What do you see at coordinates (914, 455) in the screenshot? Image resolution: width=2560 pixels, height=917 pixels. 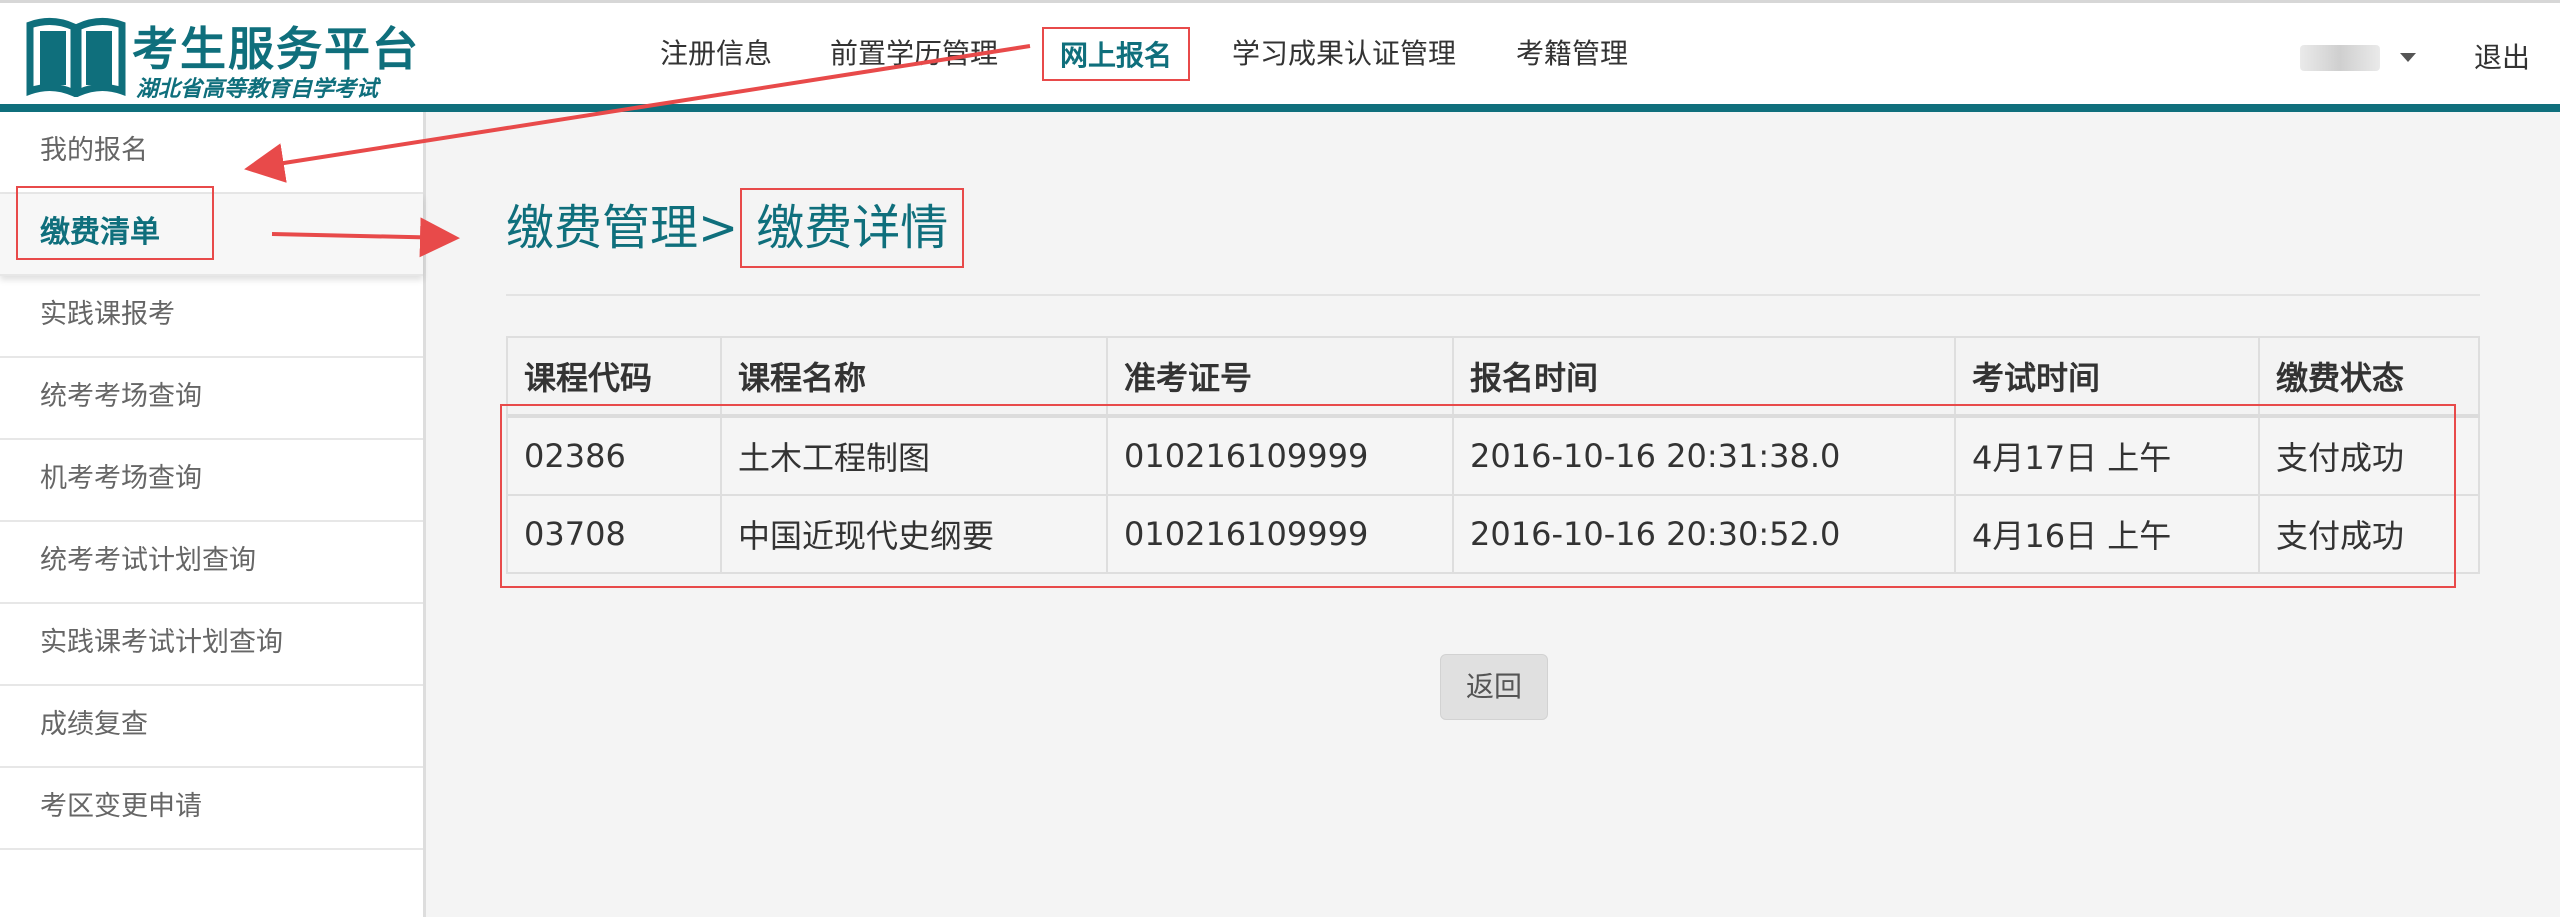 I see `cell-course-name: 土木工程制图` at bounding box center [914, 455].